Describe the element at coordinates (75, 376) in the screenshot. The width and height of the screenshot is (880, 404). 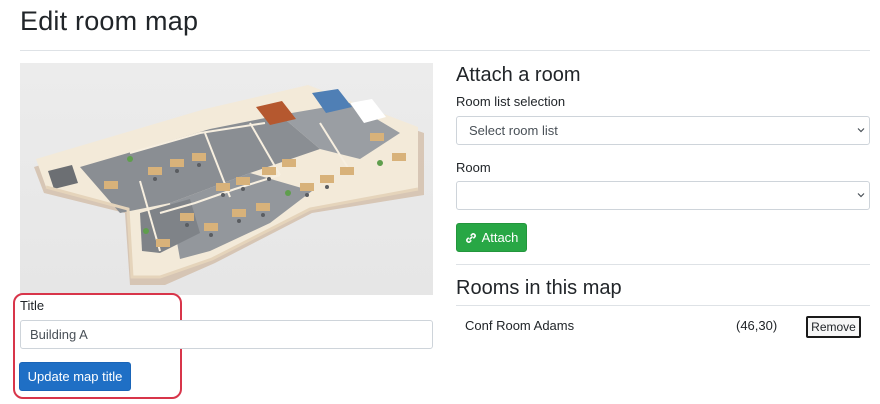
I see `update-map-title-button: Update map title` at that location.